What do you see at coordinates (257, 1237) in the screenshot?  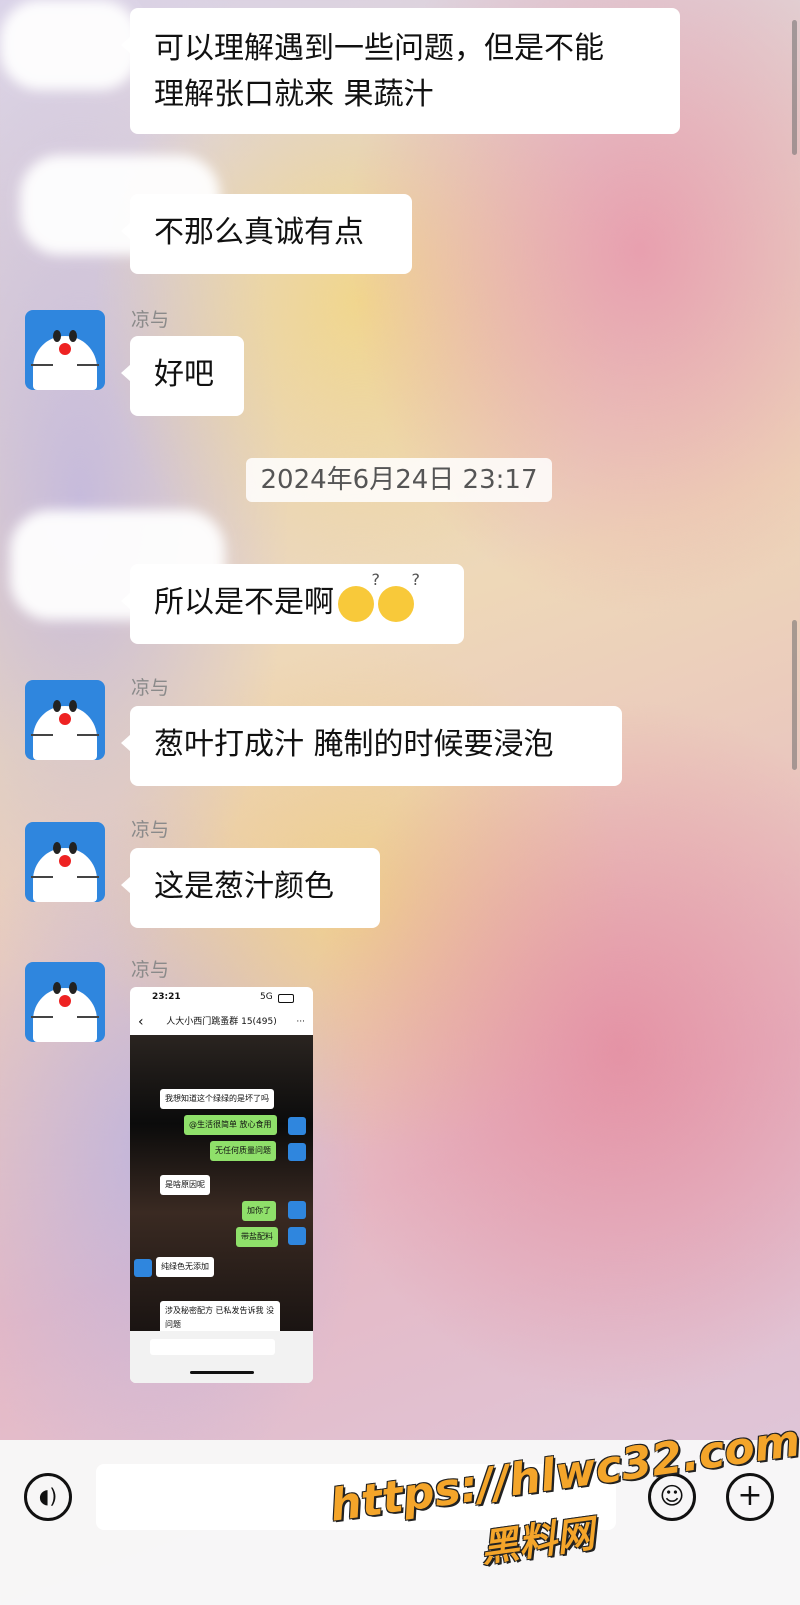 I see `screenshot-msg: 带盐配料` at bounding box center [257, 1237].